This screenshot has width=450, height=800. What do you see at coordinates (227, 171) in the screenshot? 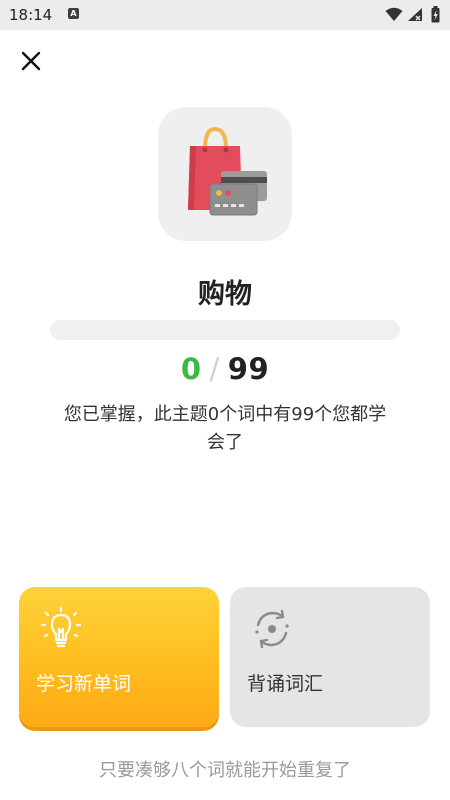
I see `shopping-bag-card-icon` at bounding box center [227, 171].